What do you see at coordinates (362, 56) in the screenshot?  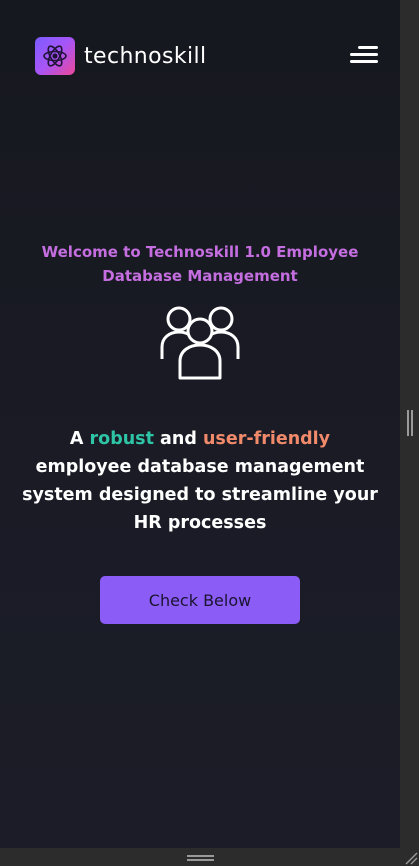 I see `hamburger-menu-icon` at bounding box center [362, 56].